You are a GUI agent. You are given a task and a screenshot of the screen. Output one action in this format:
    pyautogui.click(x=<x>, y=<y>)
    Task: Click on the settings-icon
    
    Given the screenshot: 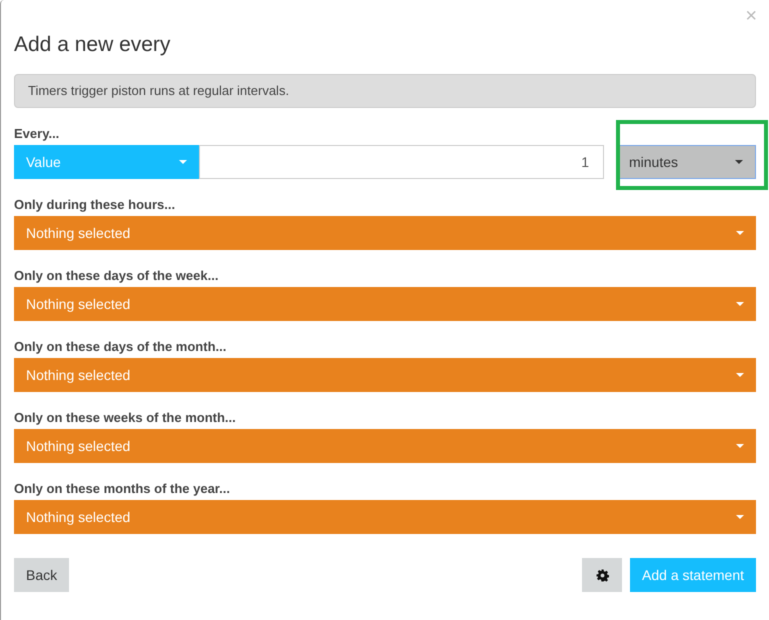 What is the action you would take?
    pyautogui.click(x=602, y=575)
    